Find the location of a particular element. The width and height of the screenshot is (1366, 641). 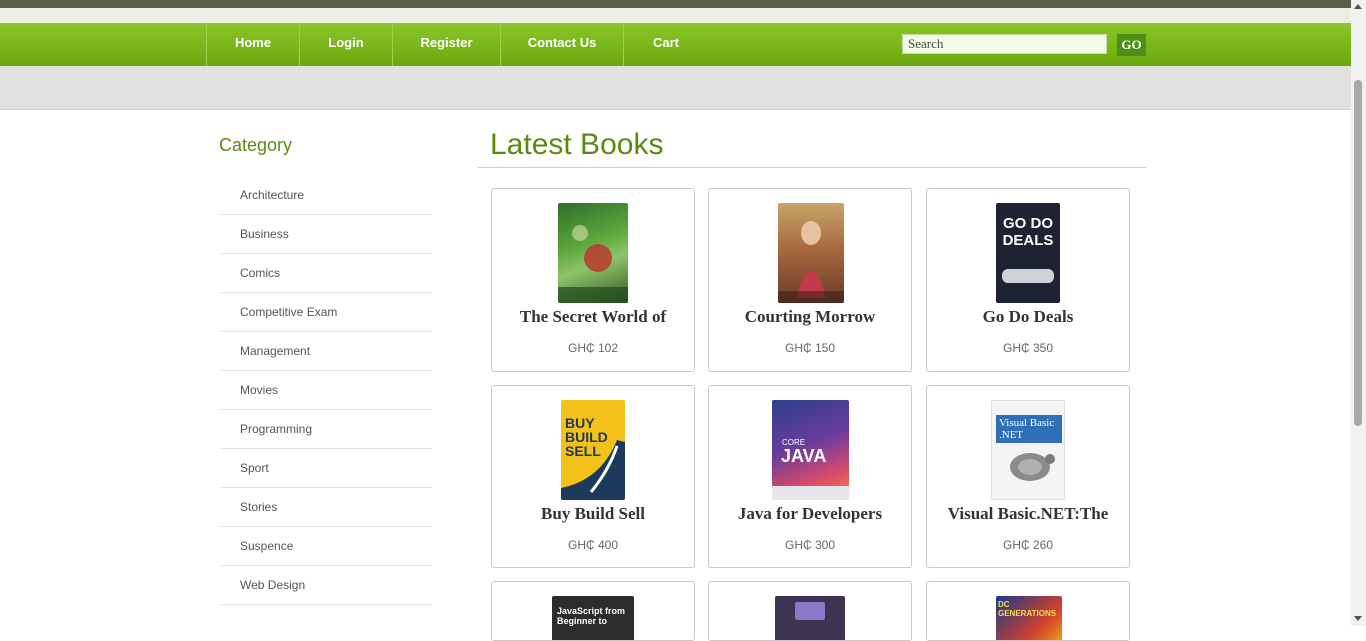

book-price: GH₵ 260 is located at coordinates (1028, 545).